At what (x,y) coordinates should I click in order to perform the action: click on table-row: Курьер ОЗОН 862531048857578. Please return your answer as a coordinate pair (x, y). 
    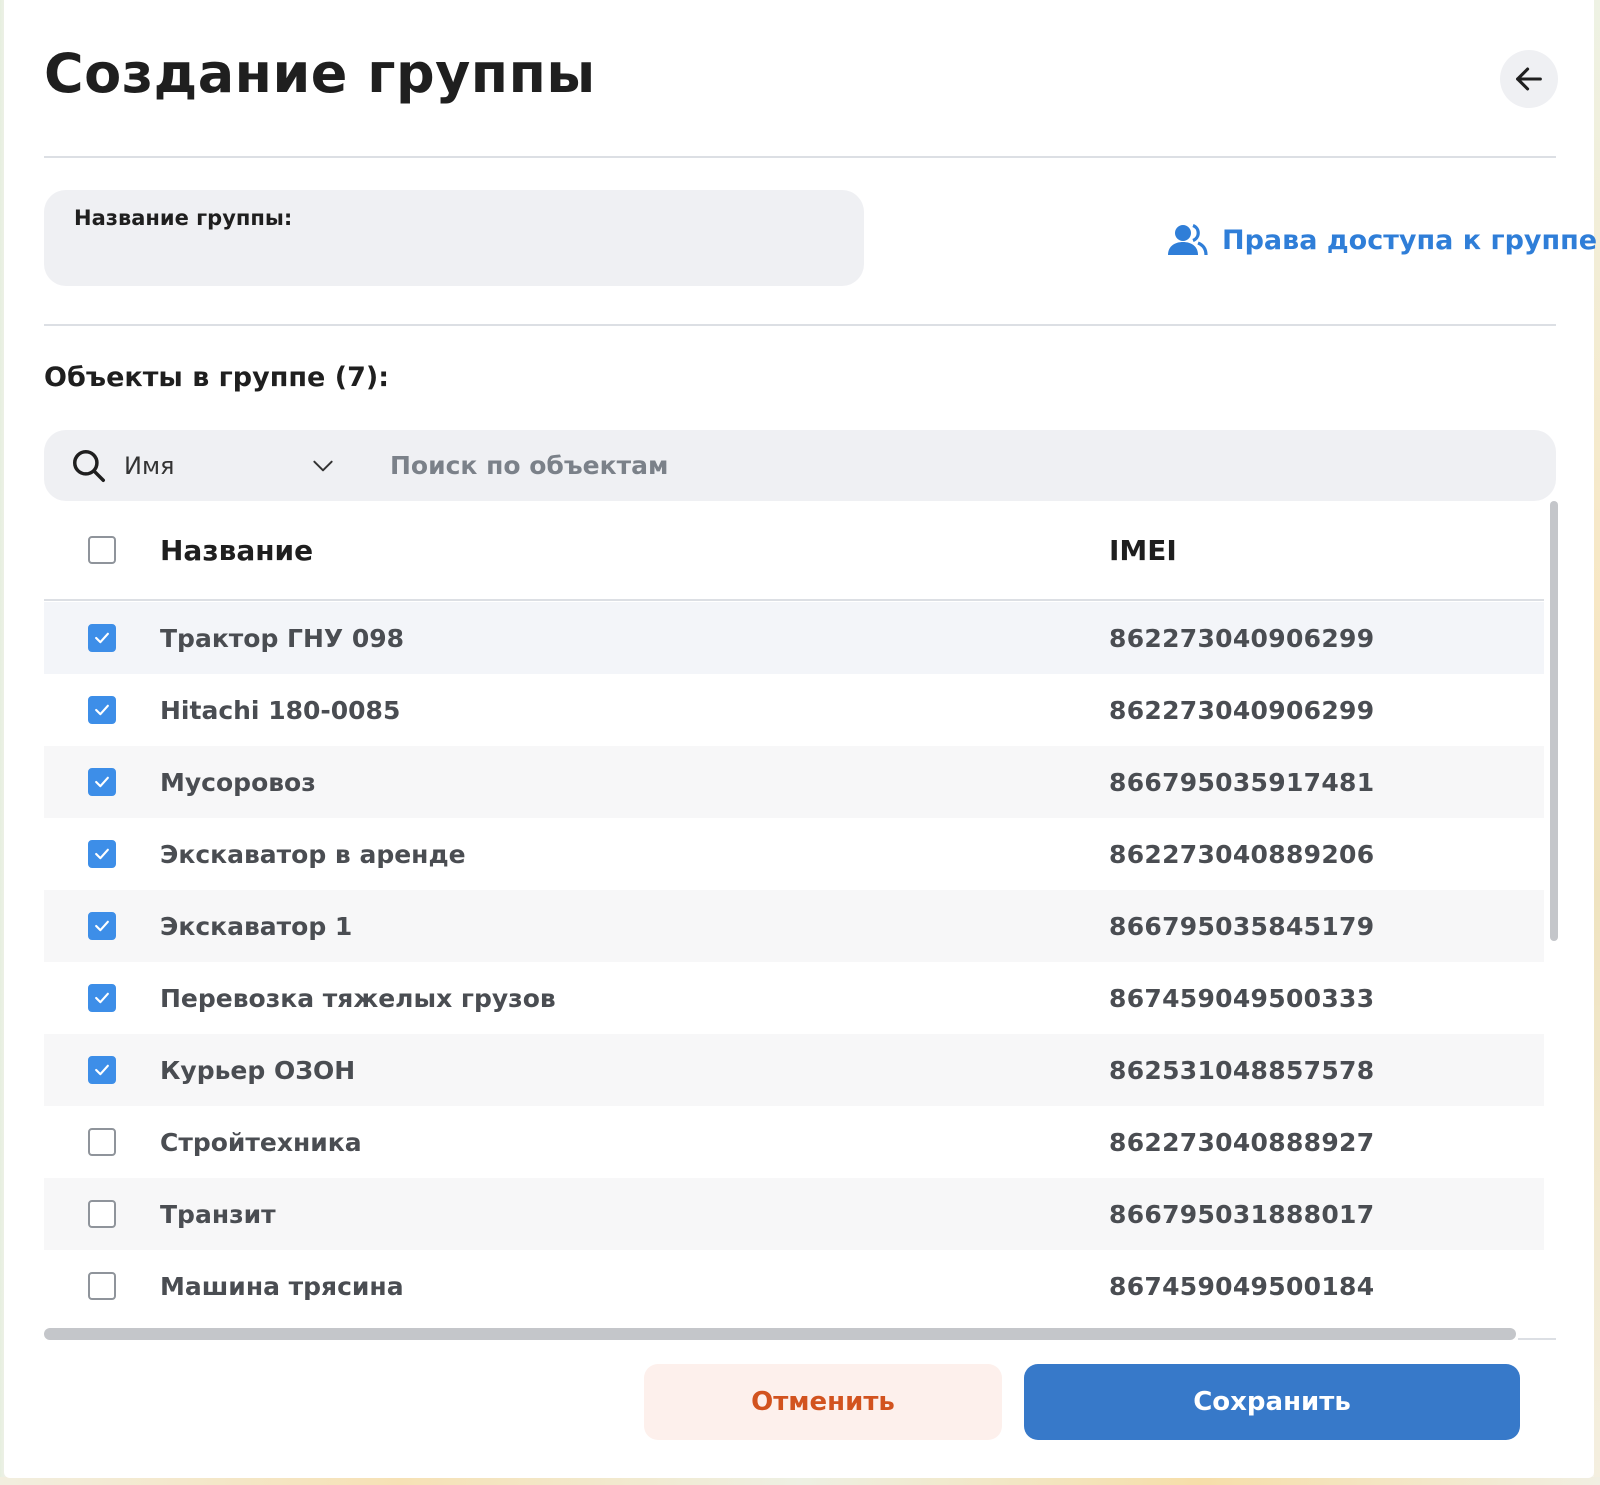
    Looking at the image, I should click on (794, 1070).